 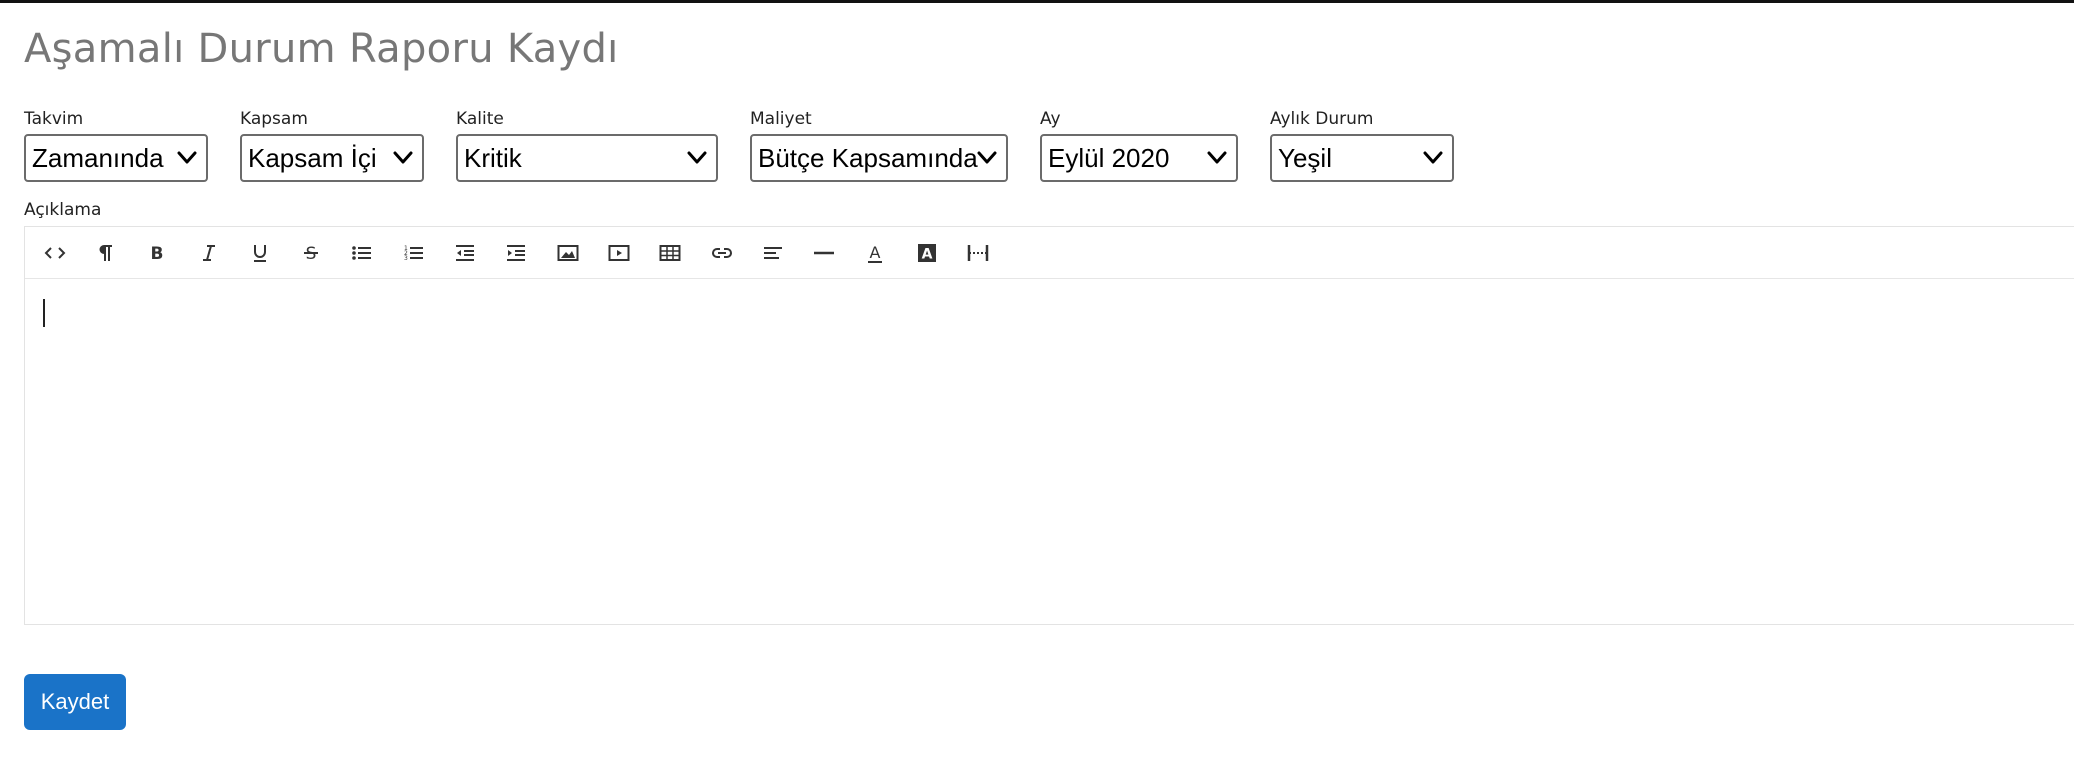 I want to click on outdent-icon, so click(x=464, y=253).